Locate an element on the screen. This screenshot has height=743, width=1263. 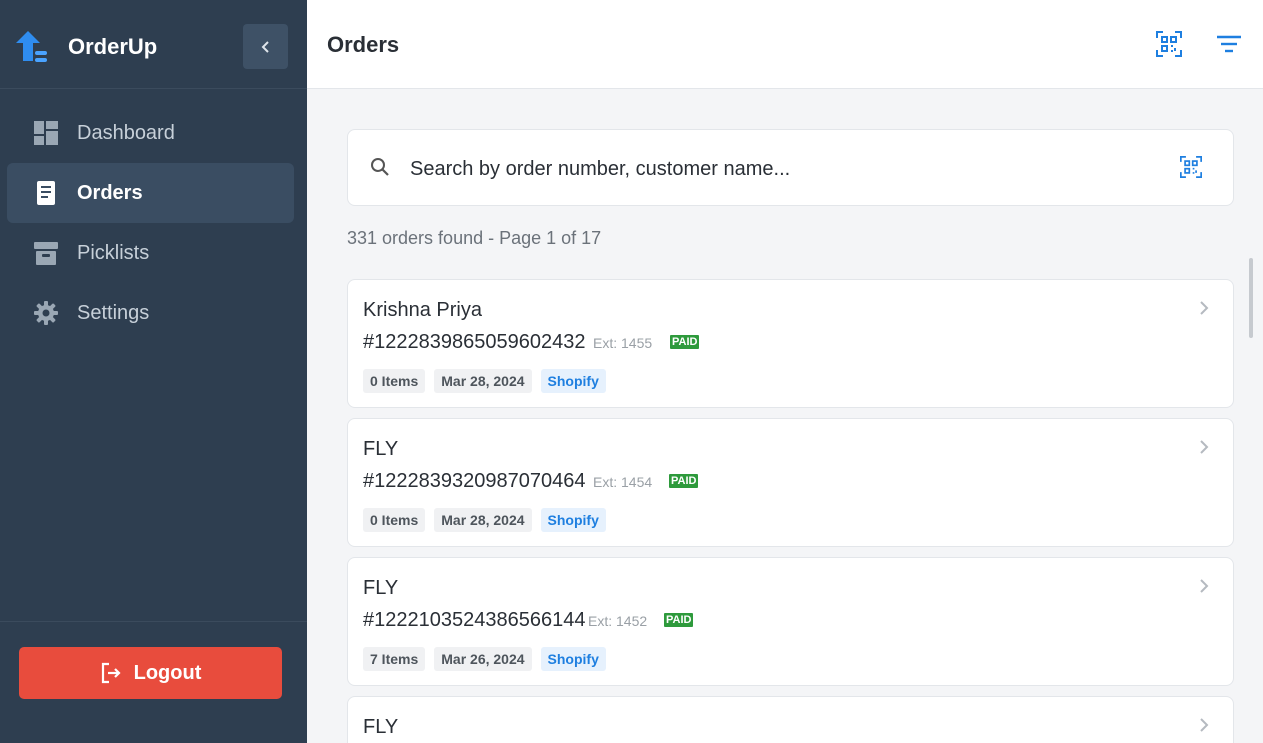
sidebar-item-dashboard: Dashboard is located at coordinates (150, 133).